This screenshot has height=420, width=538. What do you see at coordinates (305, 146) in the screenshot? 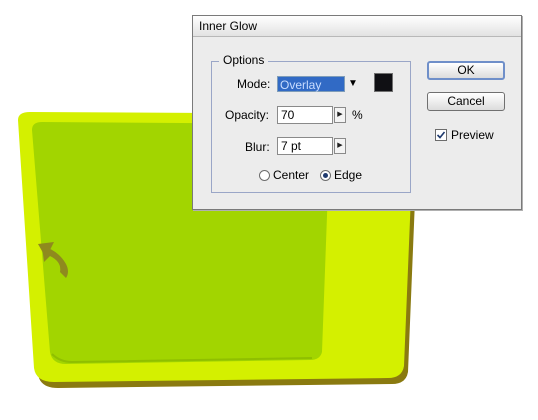
I see `blur-field: 7 pt` at bounding box center [305, 146].